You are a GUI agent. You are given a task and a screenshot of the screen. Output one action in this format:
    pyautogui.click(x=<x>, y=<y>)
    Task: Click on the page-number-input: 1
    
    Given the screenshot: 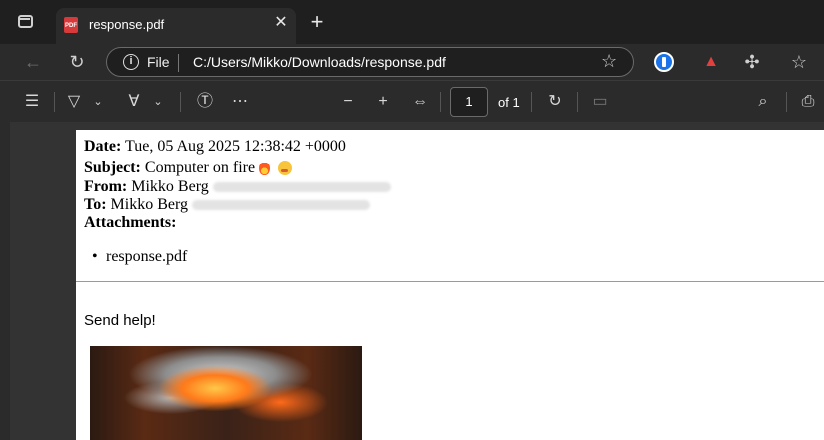 What is the action you would take?
    pyautogui.click(x=469, y=102)
    